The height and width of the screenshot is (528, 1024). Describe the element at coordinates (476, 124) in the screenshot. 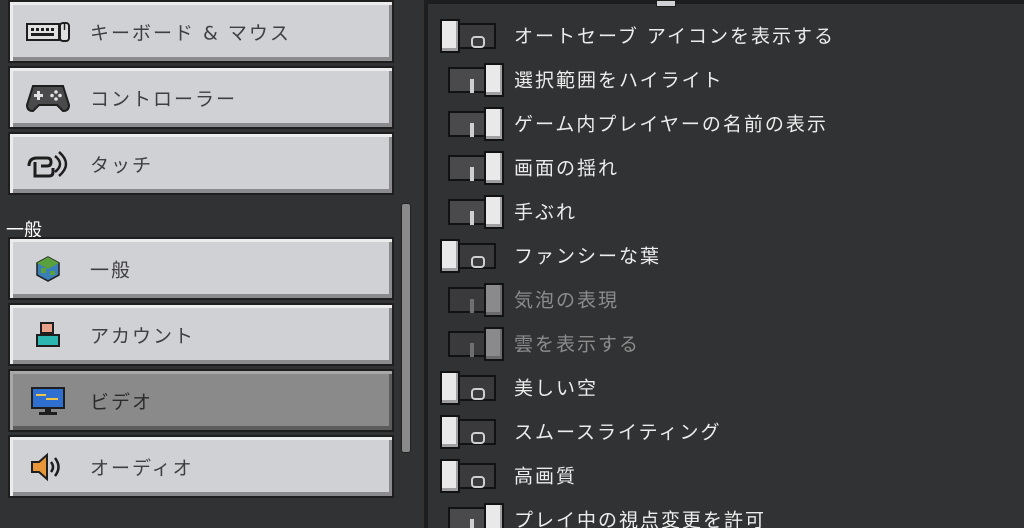

I see `ingame-player-names-toggle` at that location.